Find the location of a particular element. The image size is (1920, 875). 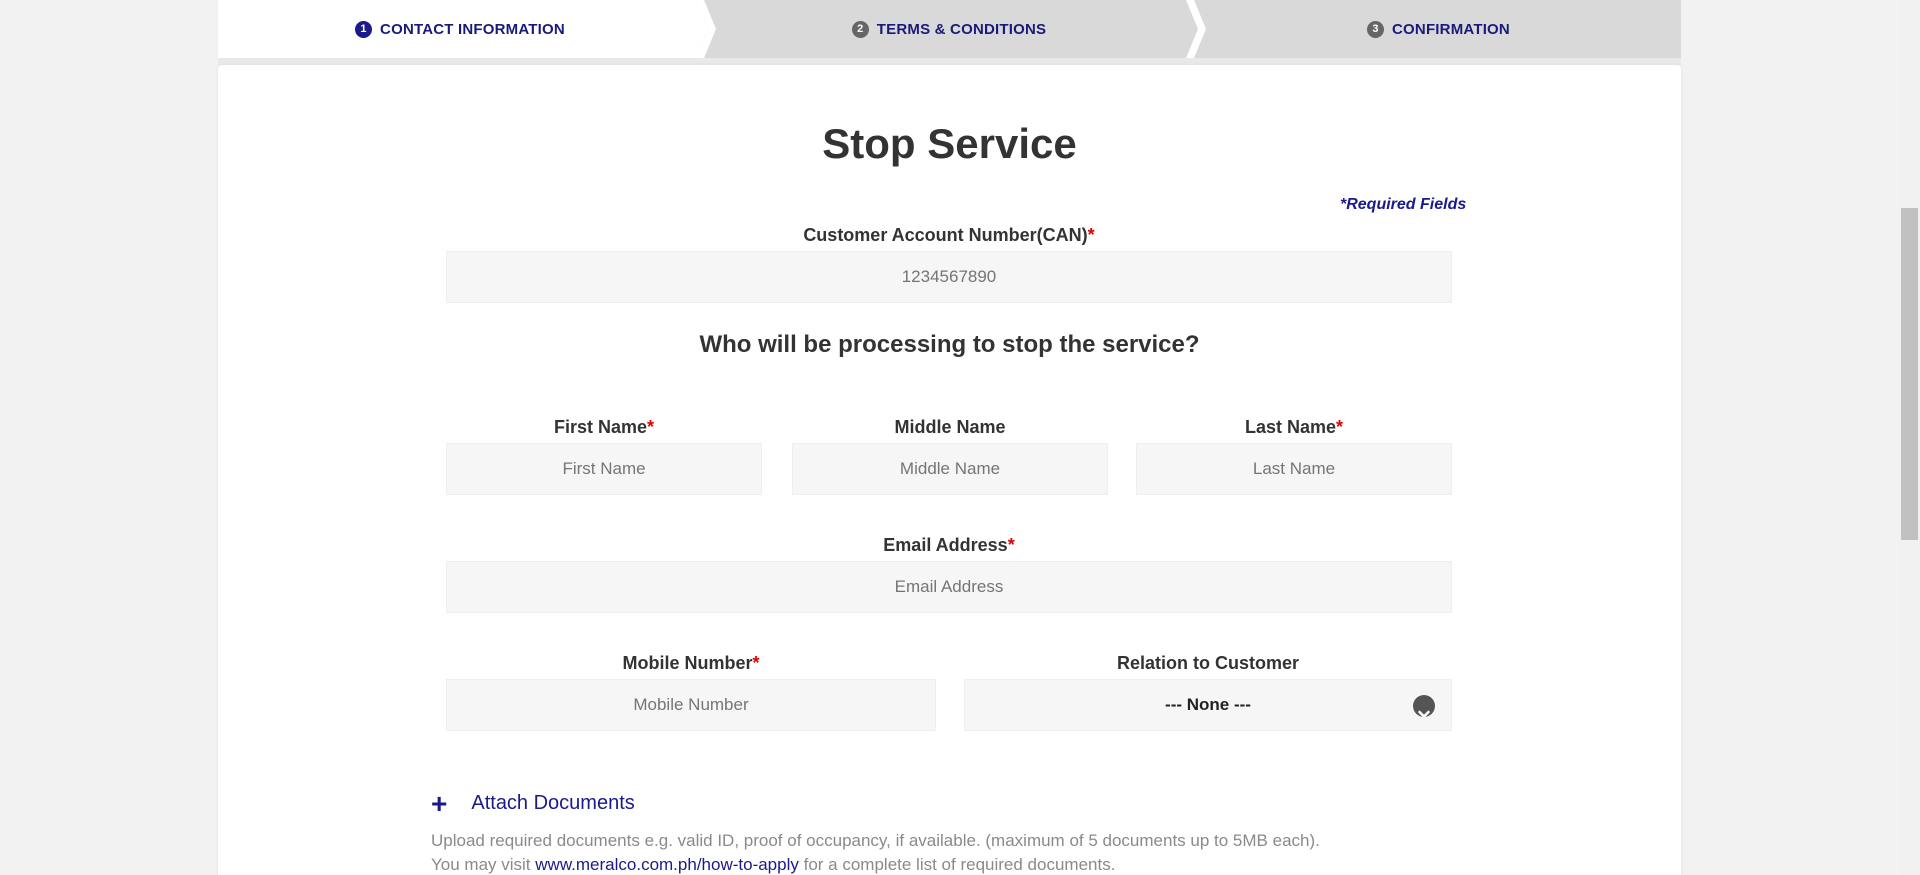

relation-select: --- None --- is located at coordinates (1208, 705).